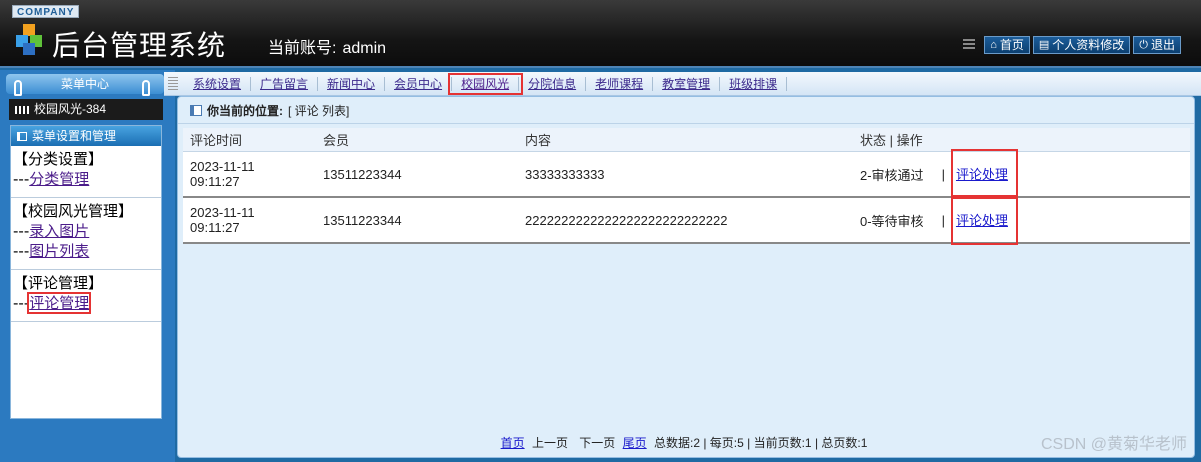  I want to click on document-icon, so click(196, 110).